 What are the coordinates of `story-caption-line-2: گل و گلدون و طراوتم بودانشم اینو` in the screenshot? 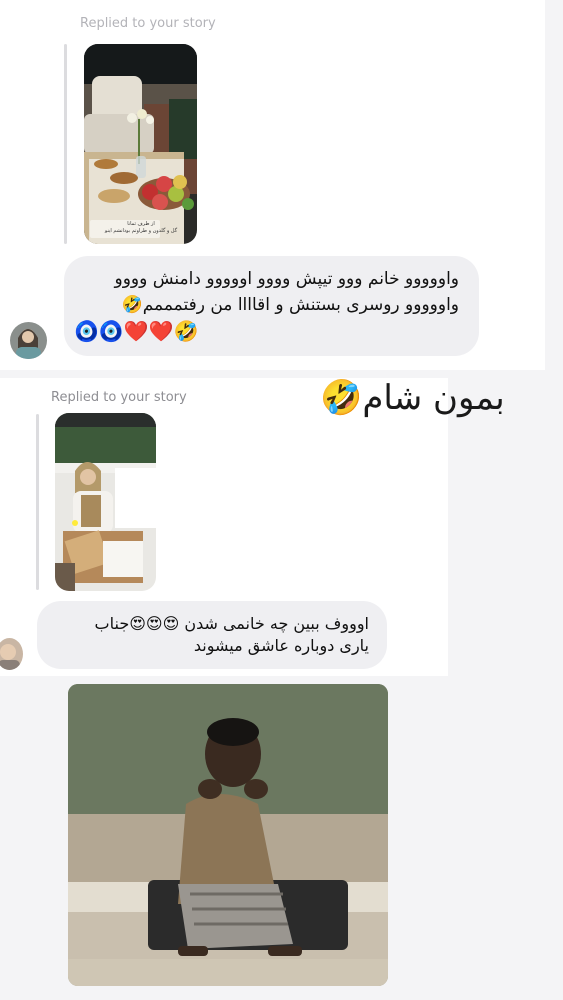 It's located at (141, 231).